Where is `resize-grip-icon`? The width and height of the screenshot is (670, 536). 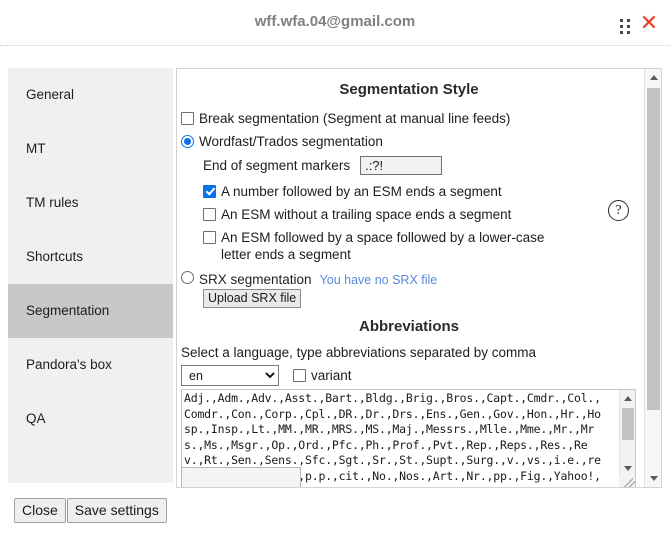 resize-grip-icon is located at coordinates (627, 481).